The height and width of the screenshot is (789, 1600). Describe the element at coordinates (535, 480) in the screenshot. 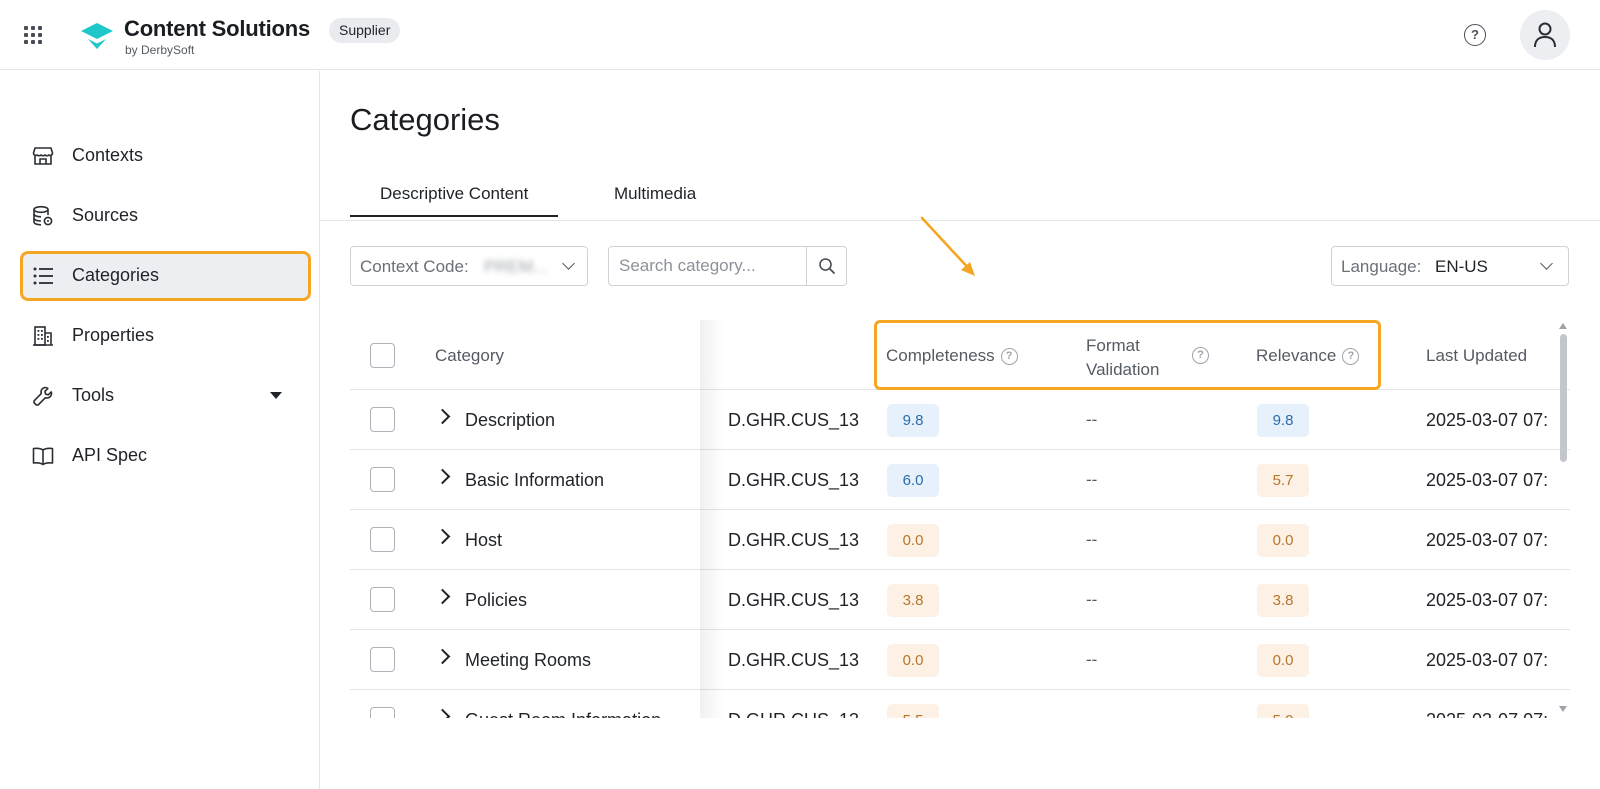

I see `category-name: Basic Information` at that location.